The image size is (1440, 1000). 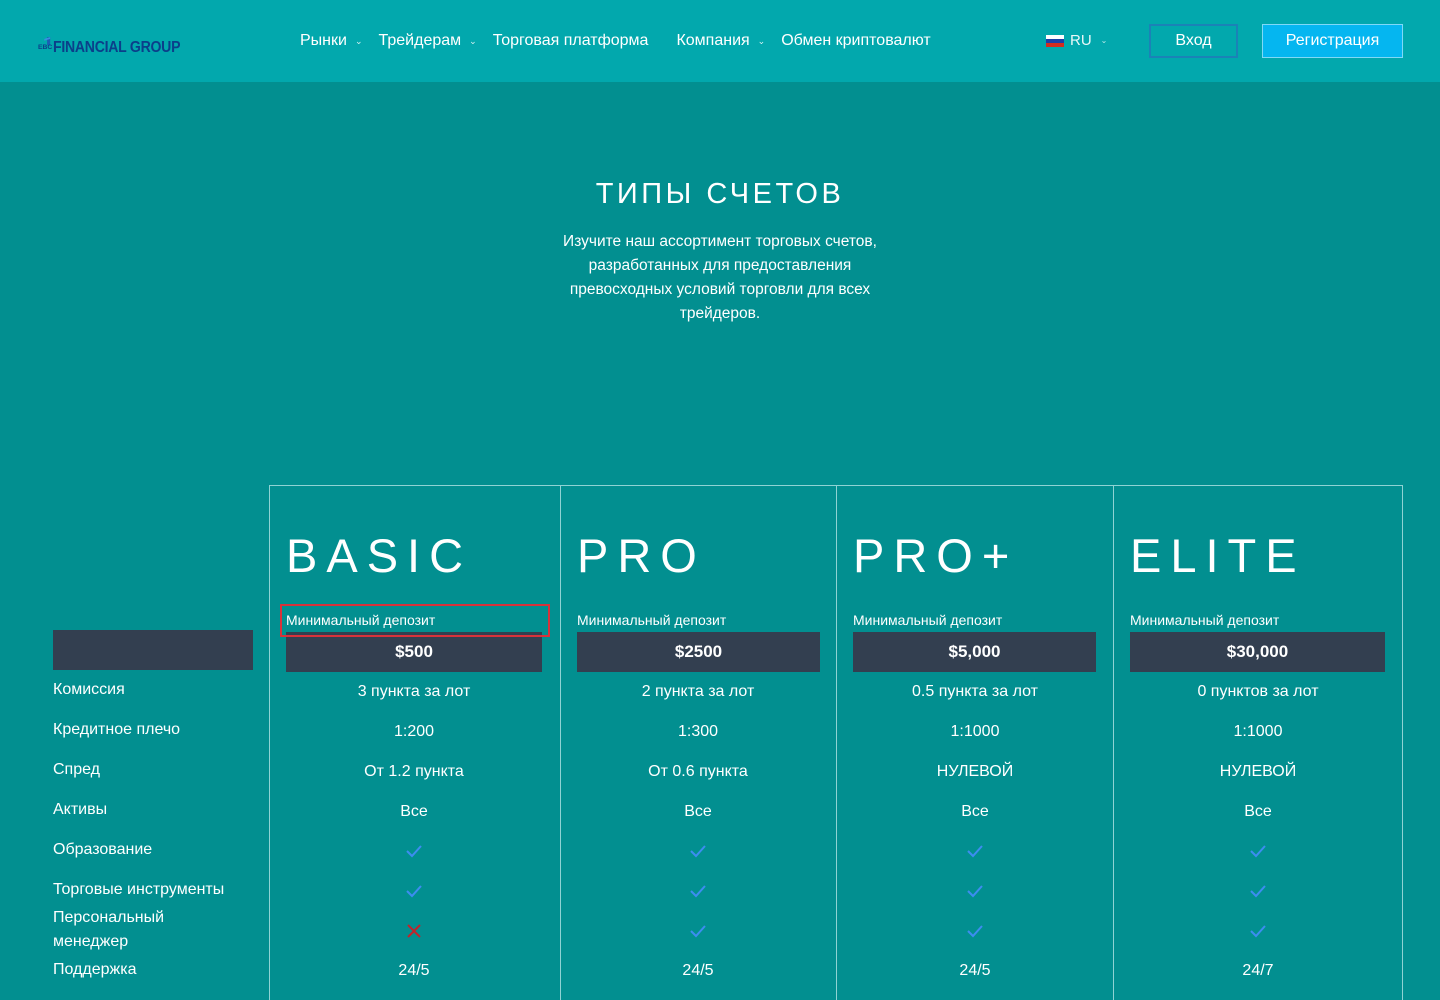 What do you see at coordinates (117, 47) in the screenshot?
I see `logo-text: FINANCIAL GROUP` at bounding box center [117, 47].